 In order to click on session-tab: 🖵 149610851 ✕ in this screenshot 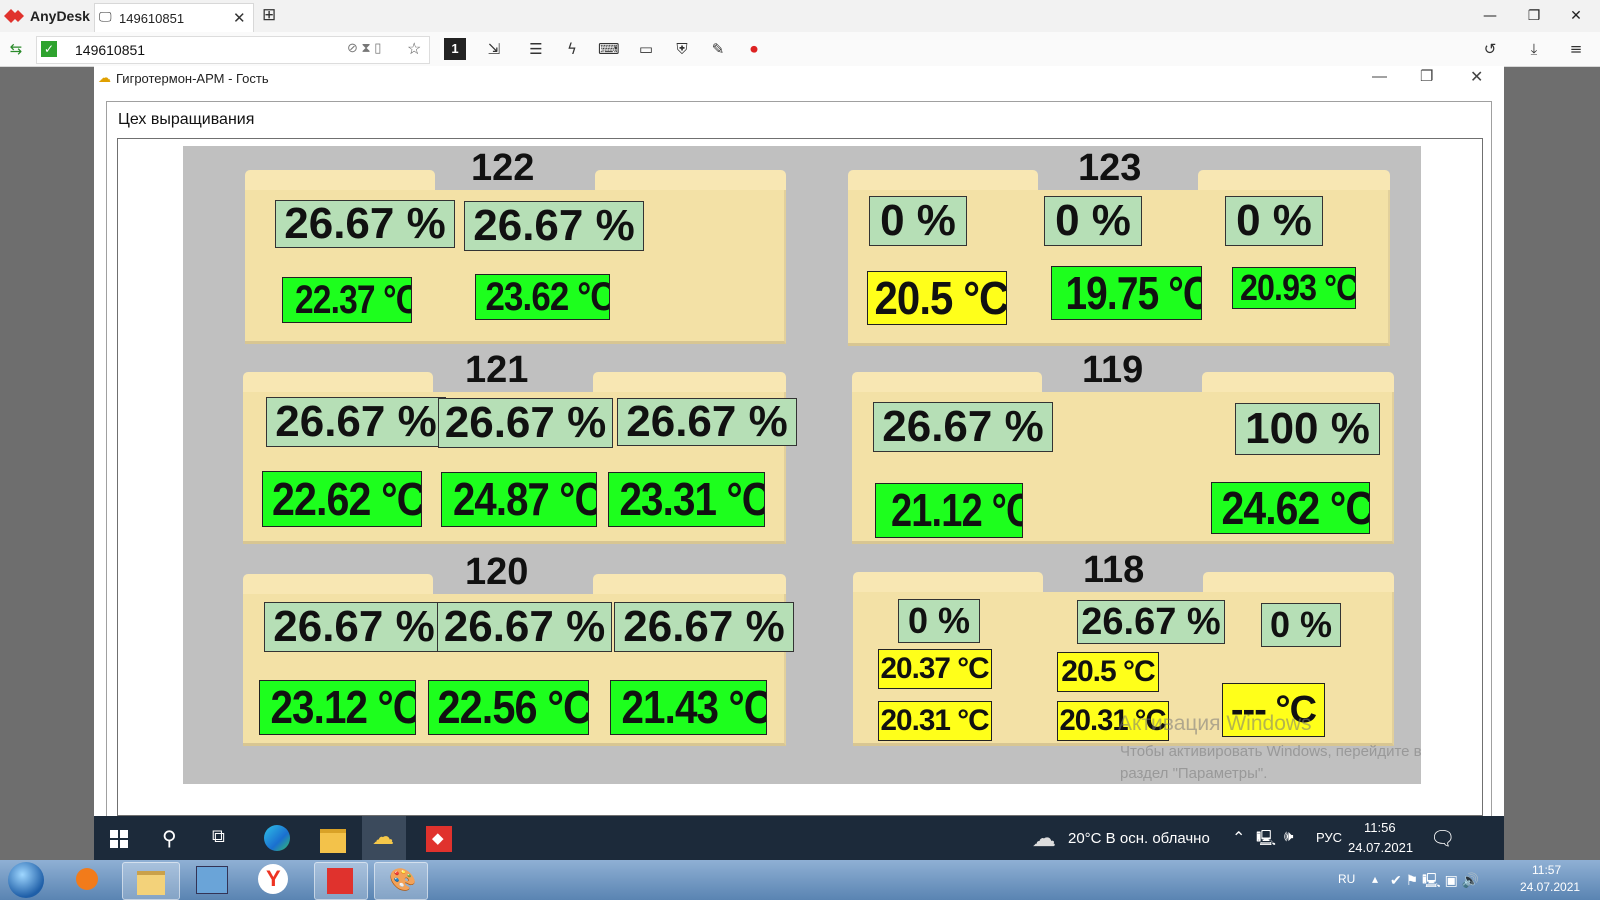, I will do `click(174, 18)`.